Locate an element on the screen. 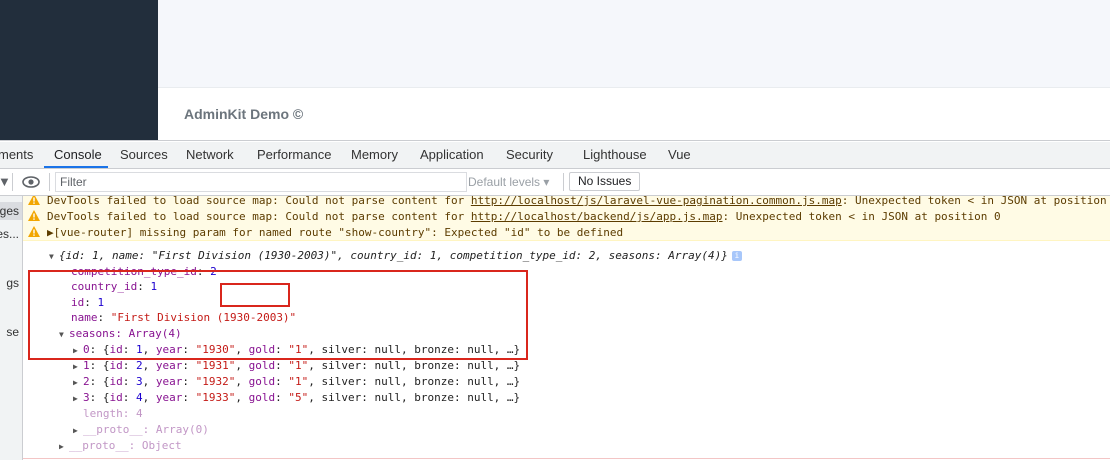 This screenshot has width=1110, height=460. eye-icon is located at coordinates (31, 182).